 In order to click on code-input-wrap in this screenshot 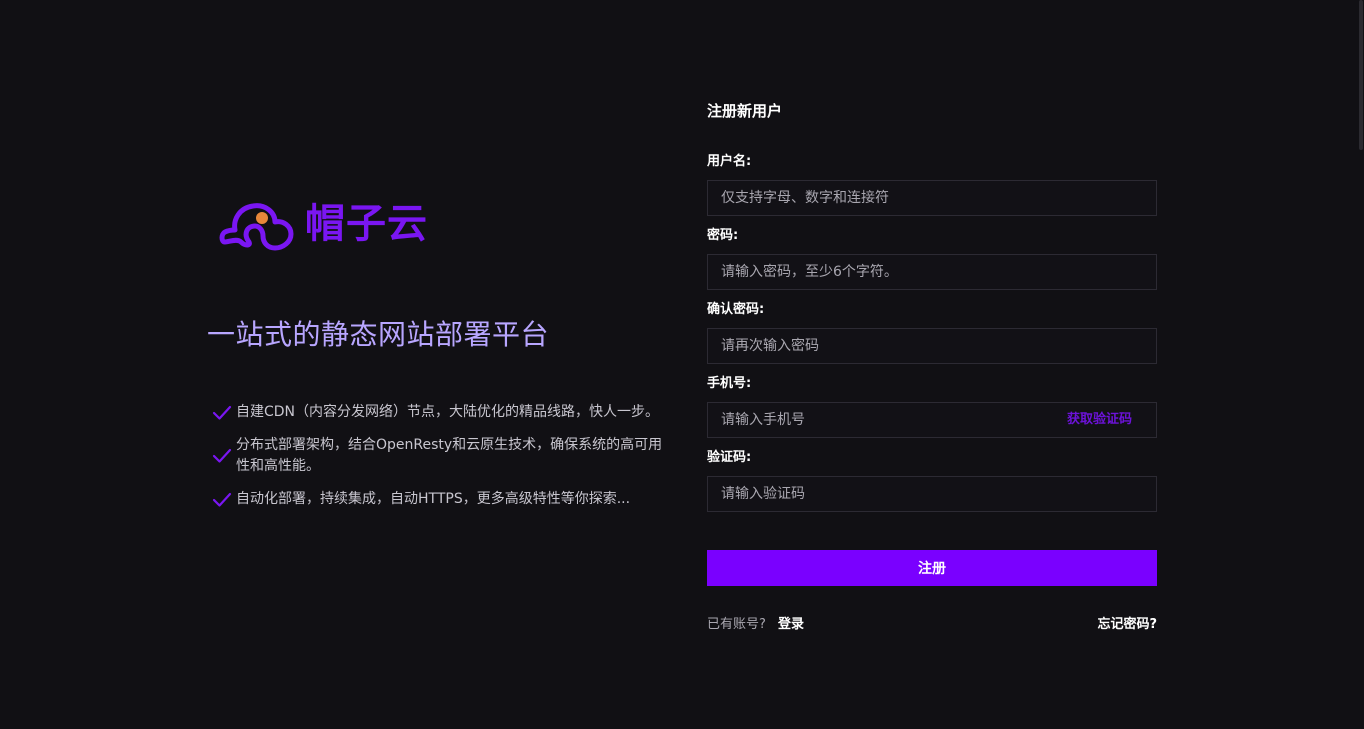, I will do `click(932, 494)`.